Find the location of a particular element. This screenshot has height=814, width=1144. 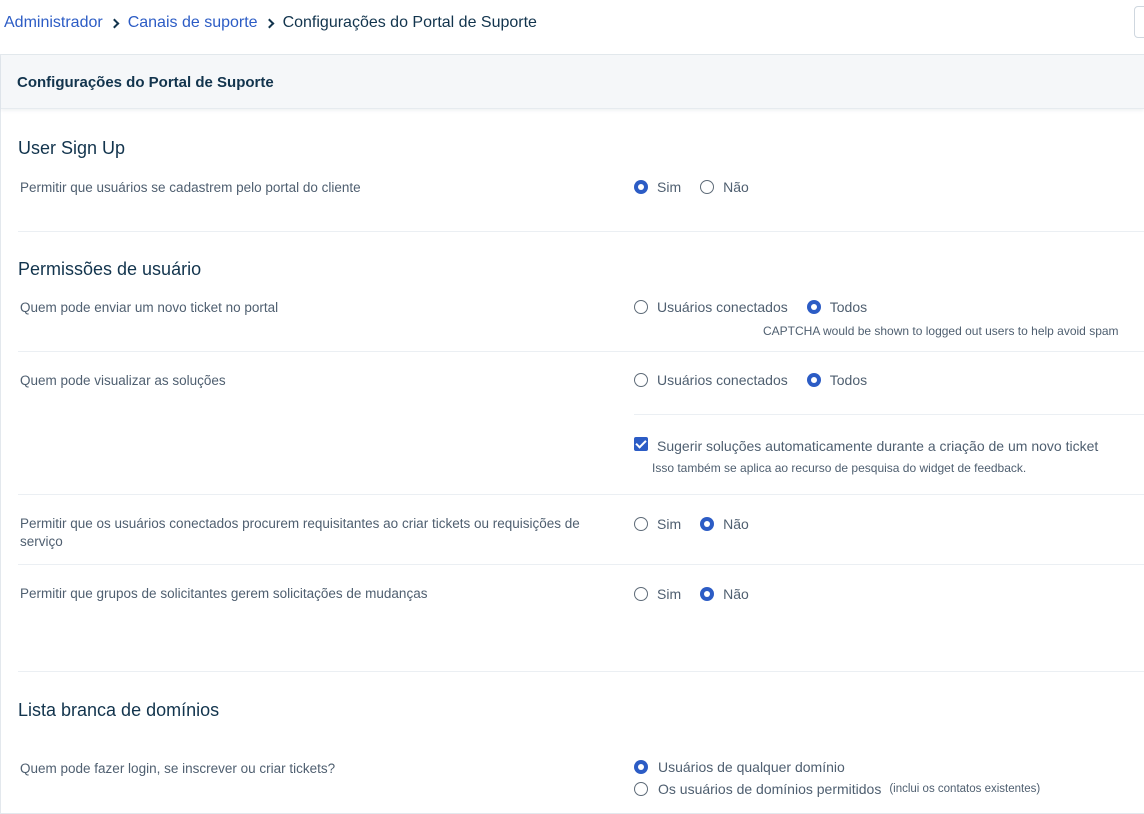

breadcrumb-link-administrador: Administrador is located at coordinates (53, 23).